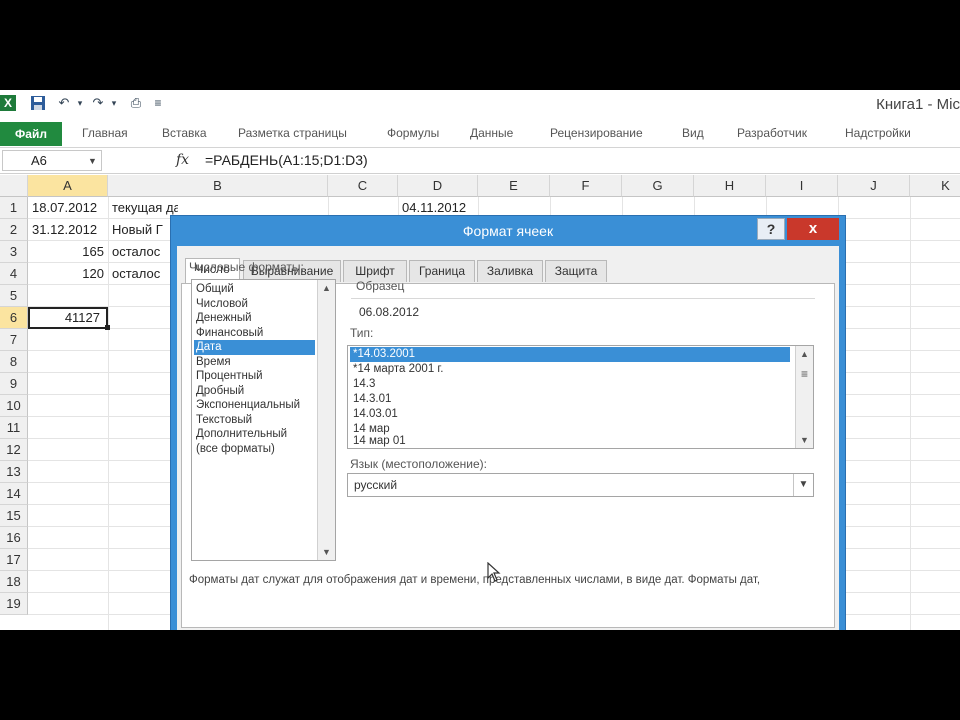 The width and height of the screenshot is (960, 720). Describe the element at coordinates (326, 420) in the screenshot. I see `category-scrollbar: ▲ ▼` at that location.